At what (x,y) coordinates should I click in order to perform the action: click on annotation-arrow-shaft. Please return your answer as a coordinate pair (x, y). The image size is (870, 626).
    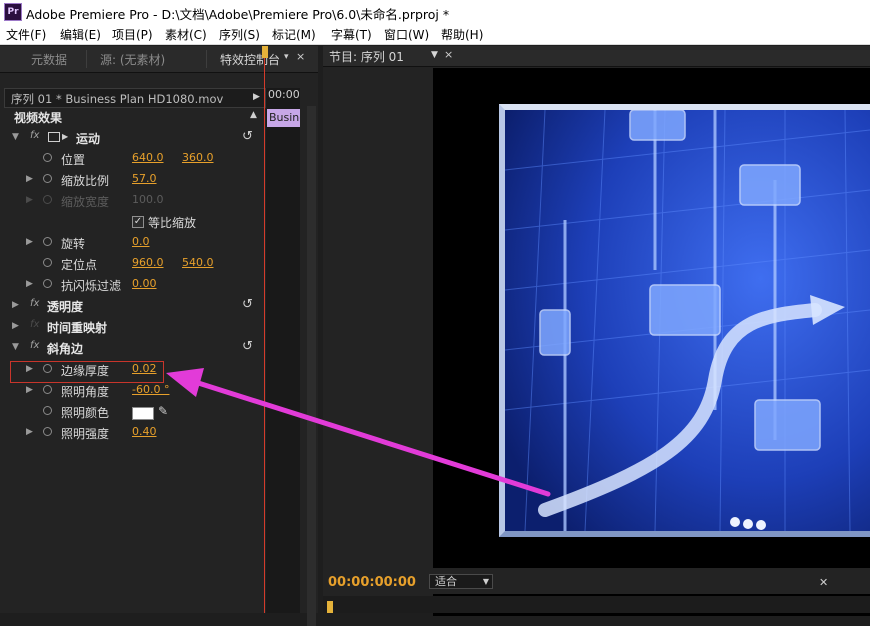
    Looking at the image, I should click on (370, 437).